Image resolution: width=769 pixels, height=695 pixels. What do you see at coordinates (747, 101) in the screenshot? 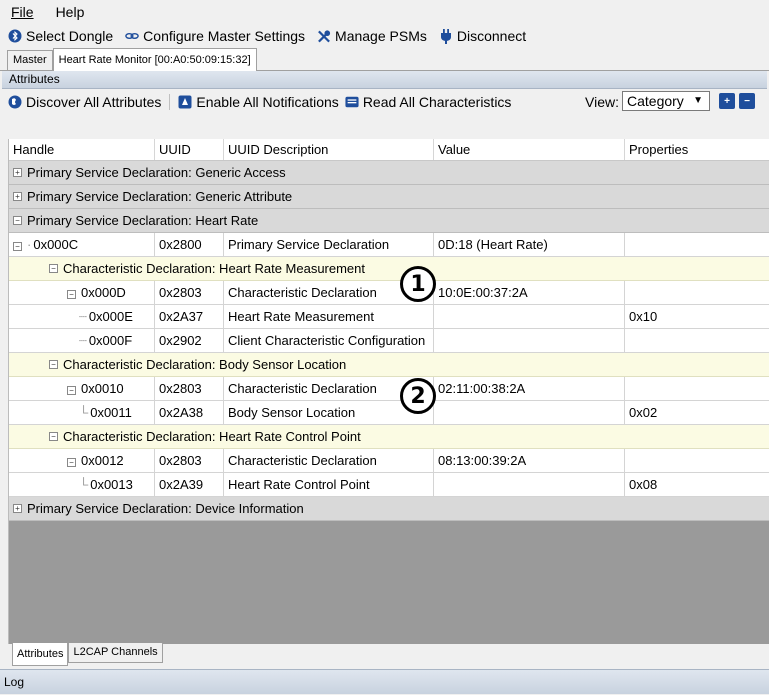
I see `collapse-all-icon: −` at bounding box center [747, 101].